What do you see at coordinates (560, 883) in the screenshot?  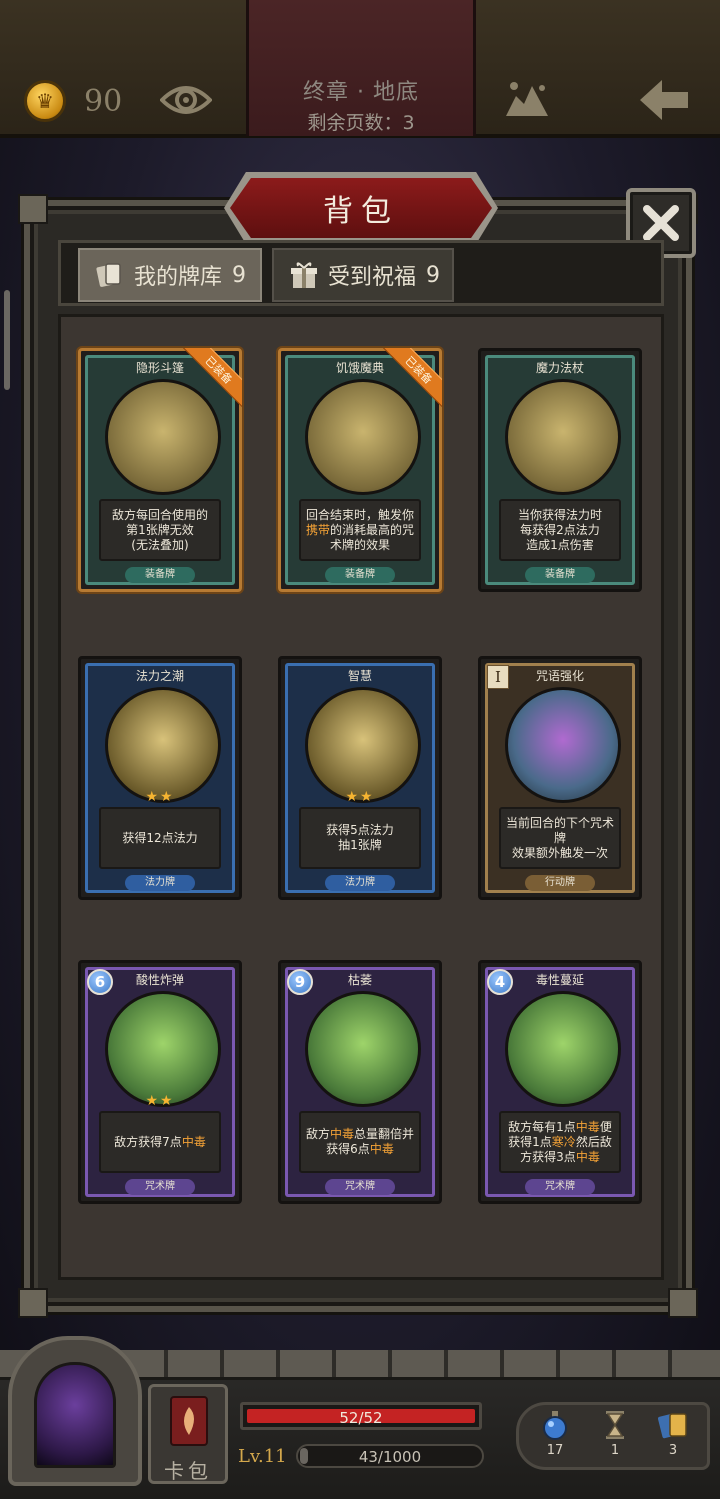 I see `card-type: 行动牌` at bounding box center [560, 883].